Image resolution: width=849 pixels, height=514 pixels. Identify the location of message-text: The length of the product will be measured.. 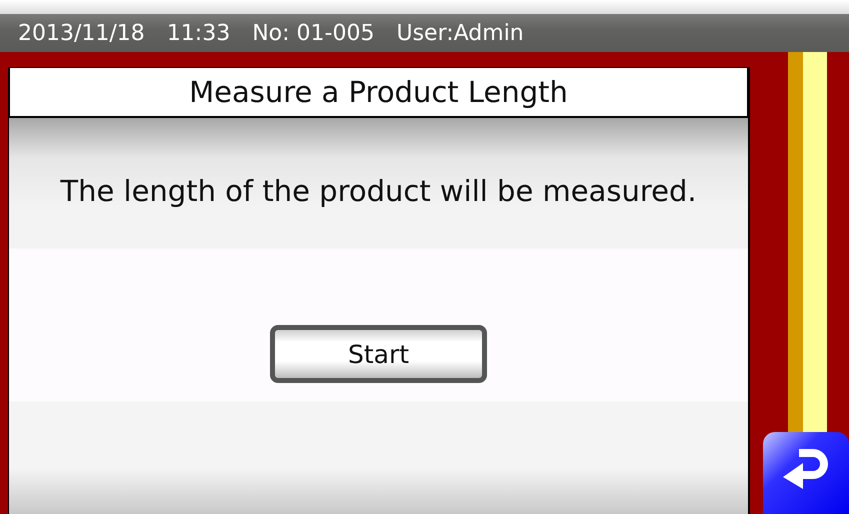
(378, 191).